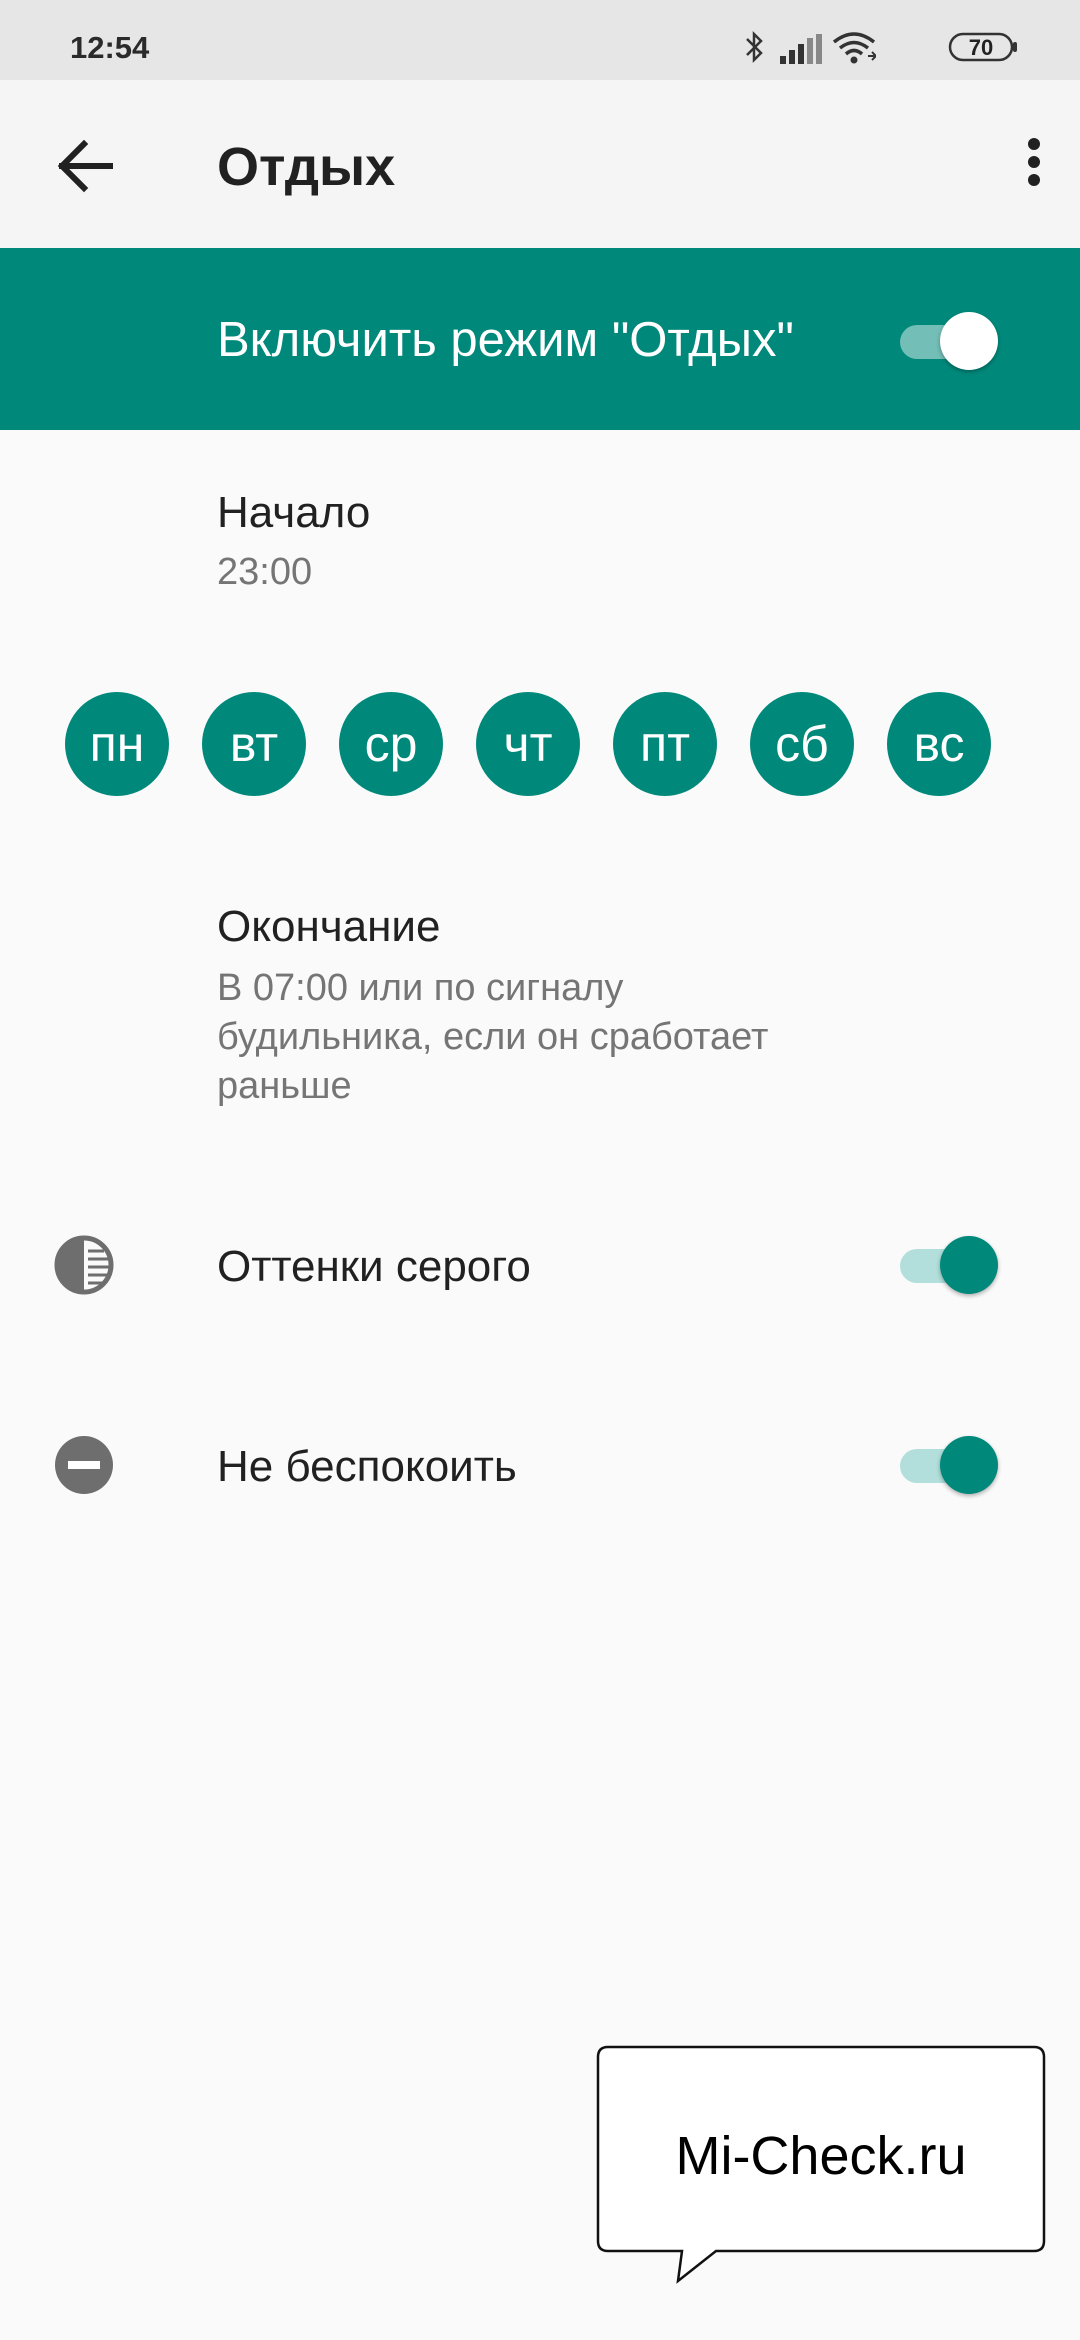 The image size is (1080, 2340). Describe the element at coordinates (528, 744) in the screenshot. I see `day-button: чт` at that location.